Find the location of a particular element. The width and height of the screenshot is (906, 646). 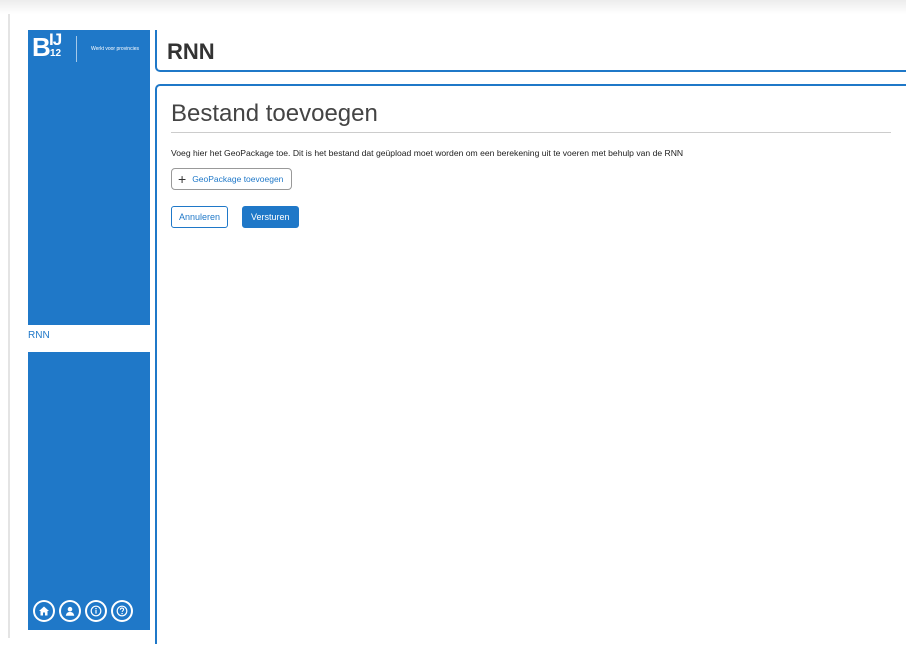

sidebar-footer-icons is located at coordinates (83, 611).